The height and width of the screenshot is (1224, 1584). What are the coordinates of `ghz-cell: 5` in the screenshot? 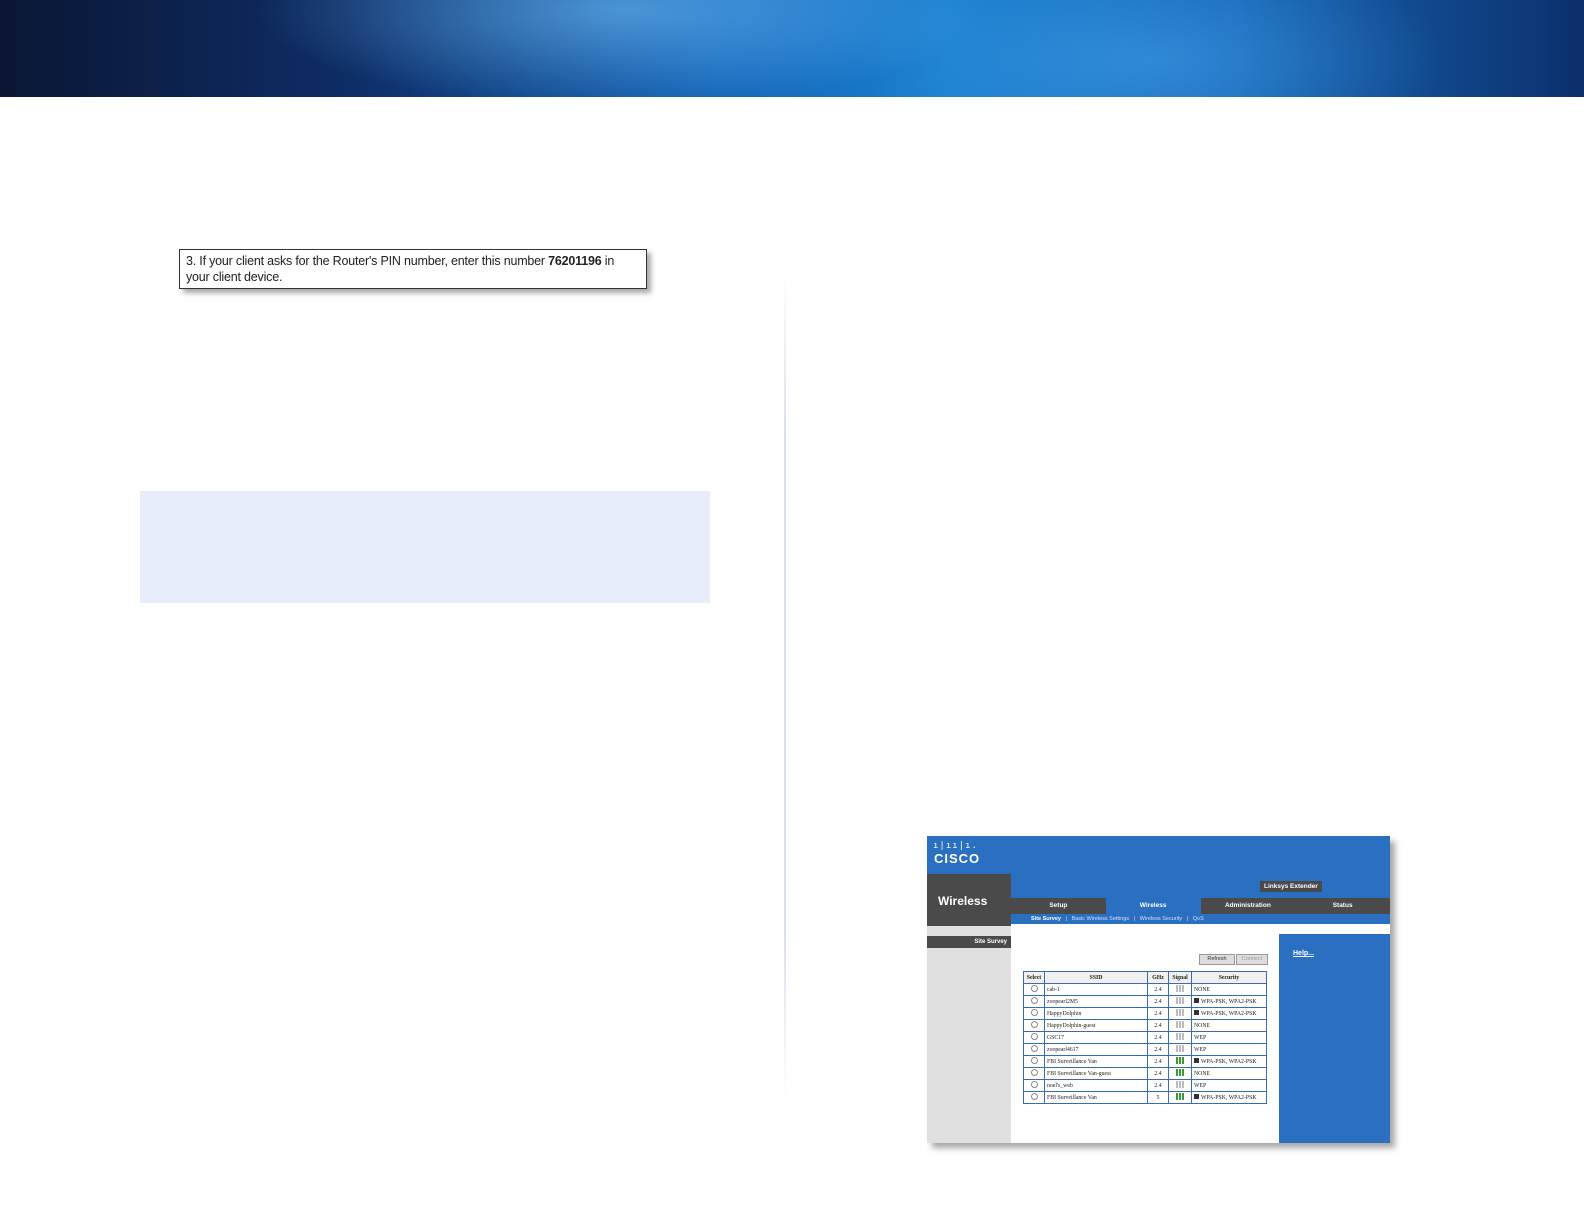 It's located at (1158, 1097).